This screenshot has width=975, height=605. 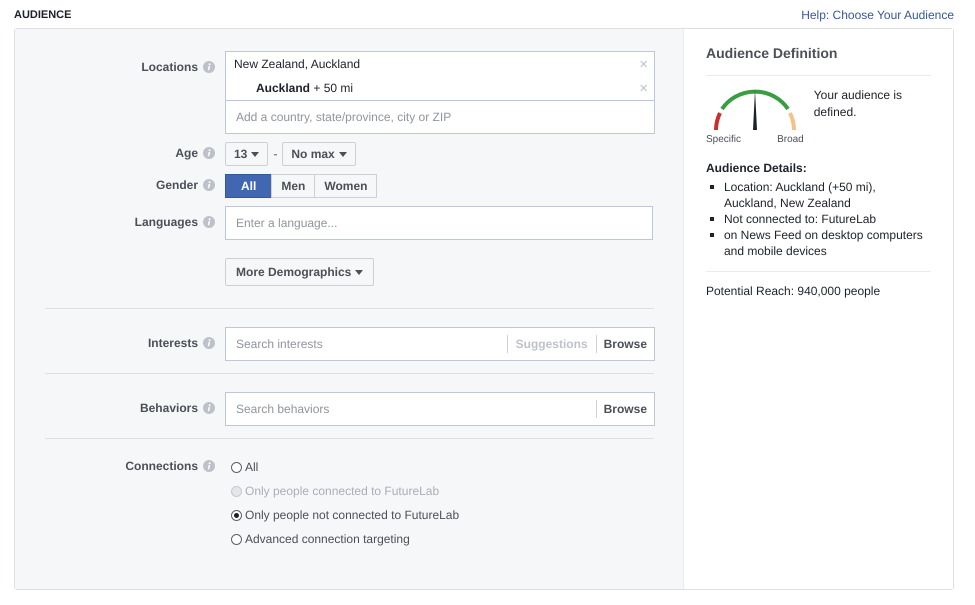 I want to click on detail-item: Location: Auckland (+50 mi), Auckland, New Zealand, so click(x=800, y=195).